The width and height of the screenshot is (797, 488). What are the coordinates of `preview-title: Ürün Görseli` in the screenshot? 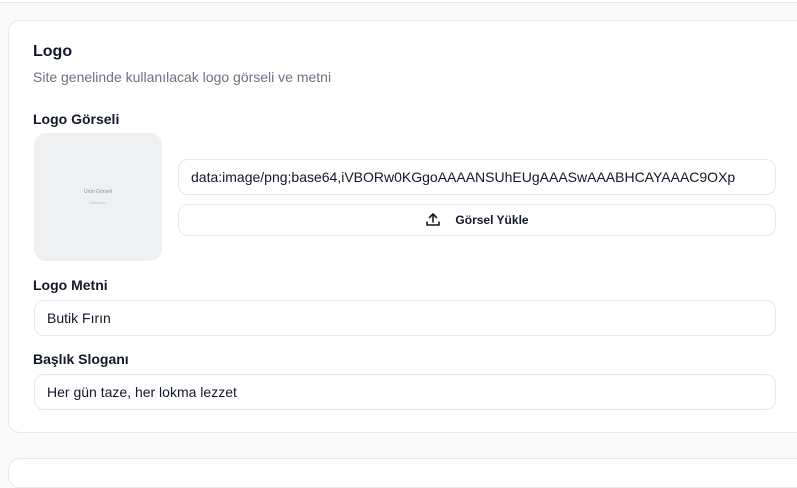 It's located at (98, 192).